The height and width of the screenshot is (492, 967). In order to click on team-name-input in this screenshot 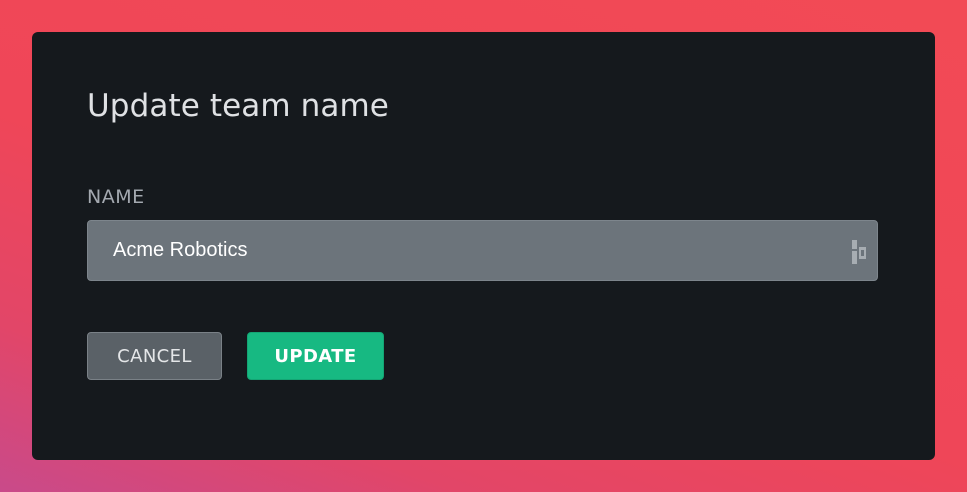, I will do `click(482, 250)`.